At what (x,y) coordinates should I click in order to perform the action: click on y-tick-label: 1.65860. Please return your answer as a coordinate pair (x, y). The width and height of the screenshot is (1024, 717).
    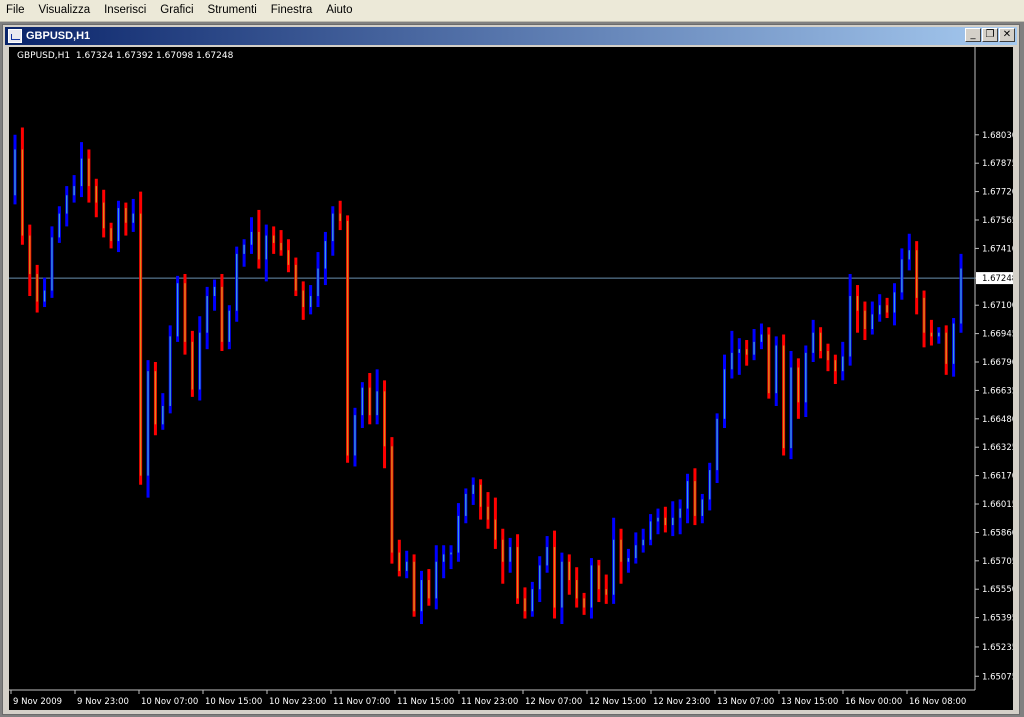
    Looking at the image, I should click on (997, 533).